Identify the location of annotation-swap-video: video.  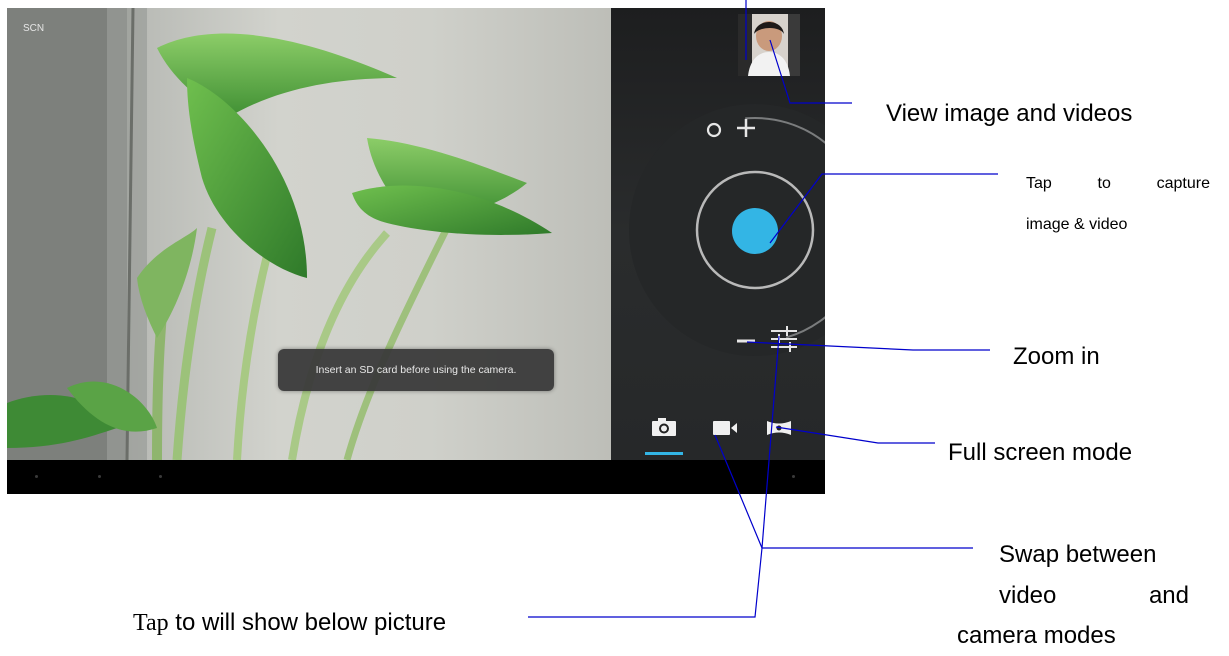
(1028, 595).